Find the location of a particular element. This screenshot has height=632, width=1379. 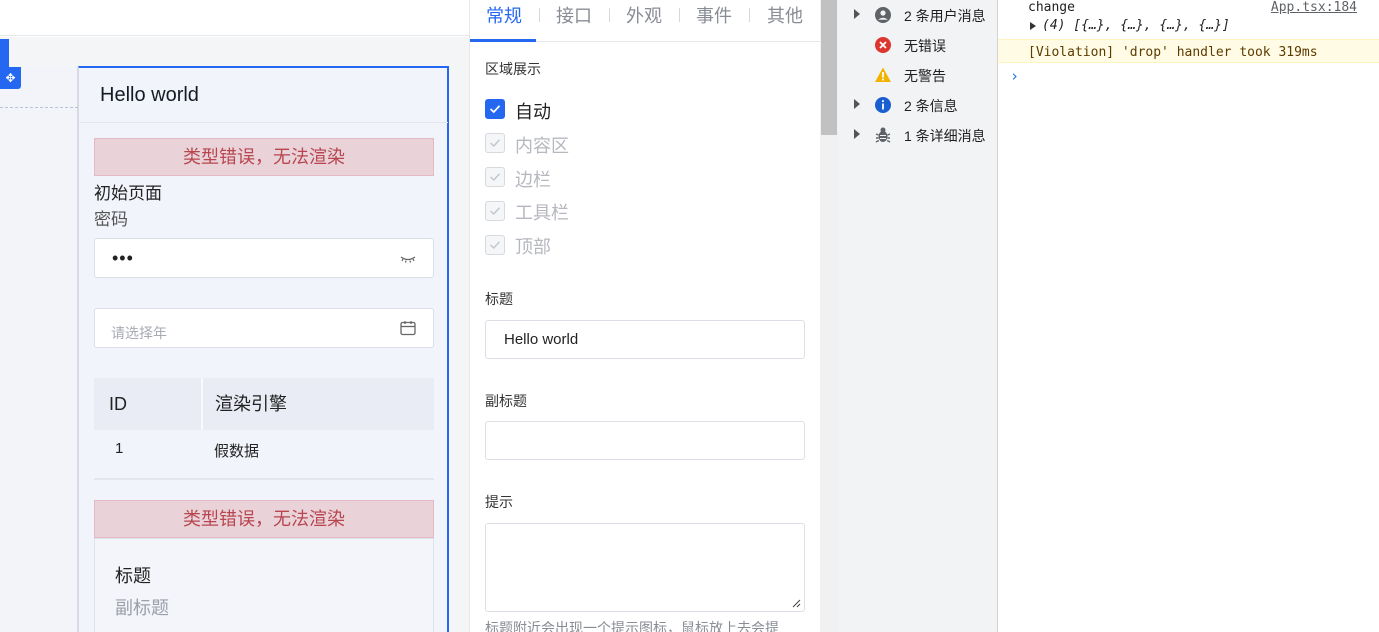

calendar-icon is located at coordinates (408, 328).